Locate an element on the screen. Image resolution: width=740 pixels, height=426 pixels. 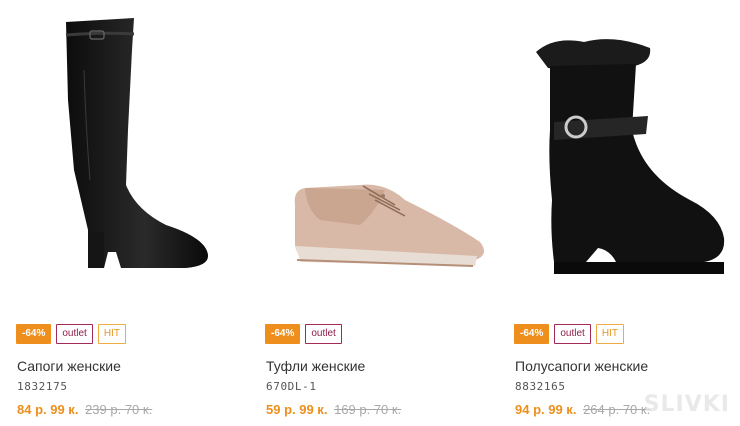
current-price: 84 р. 99 к. is located at coordinates (48, 409).